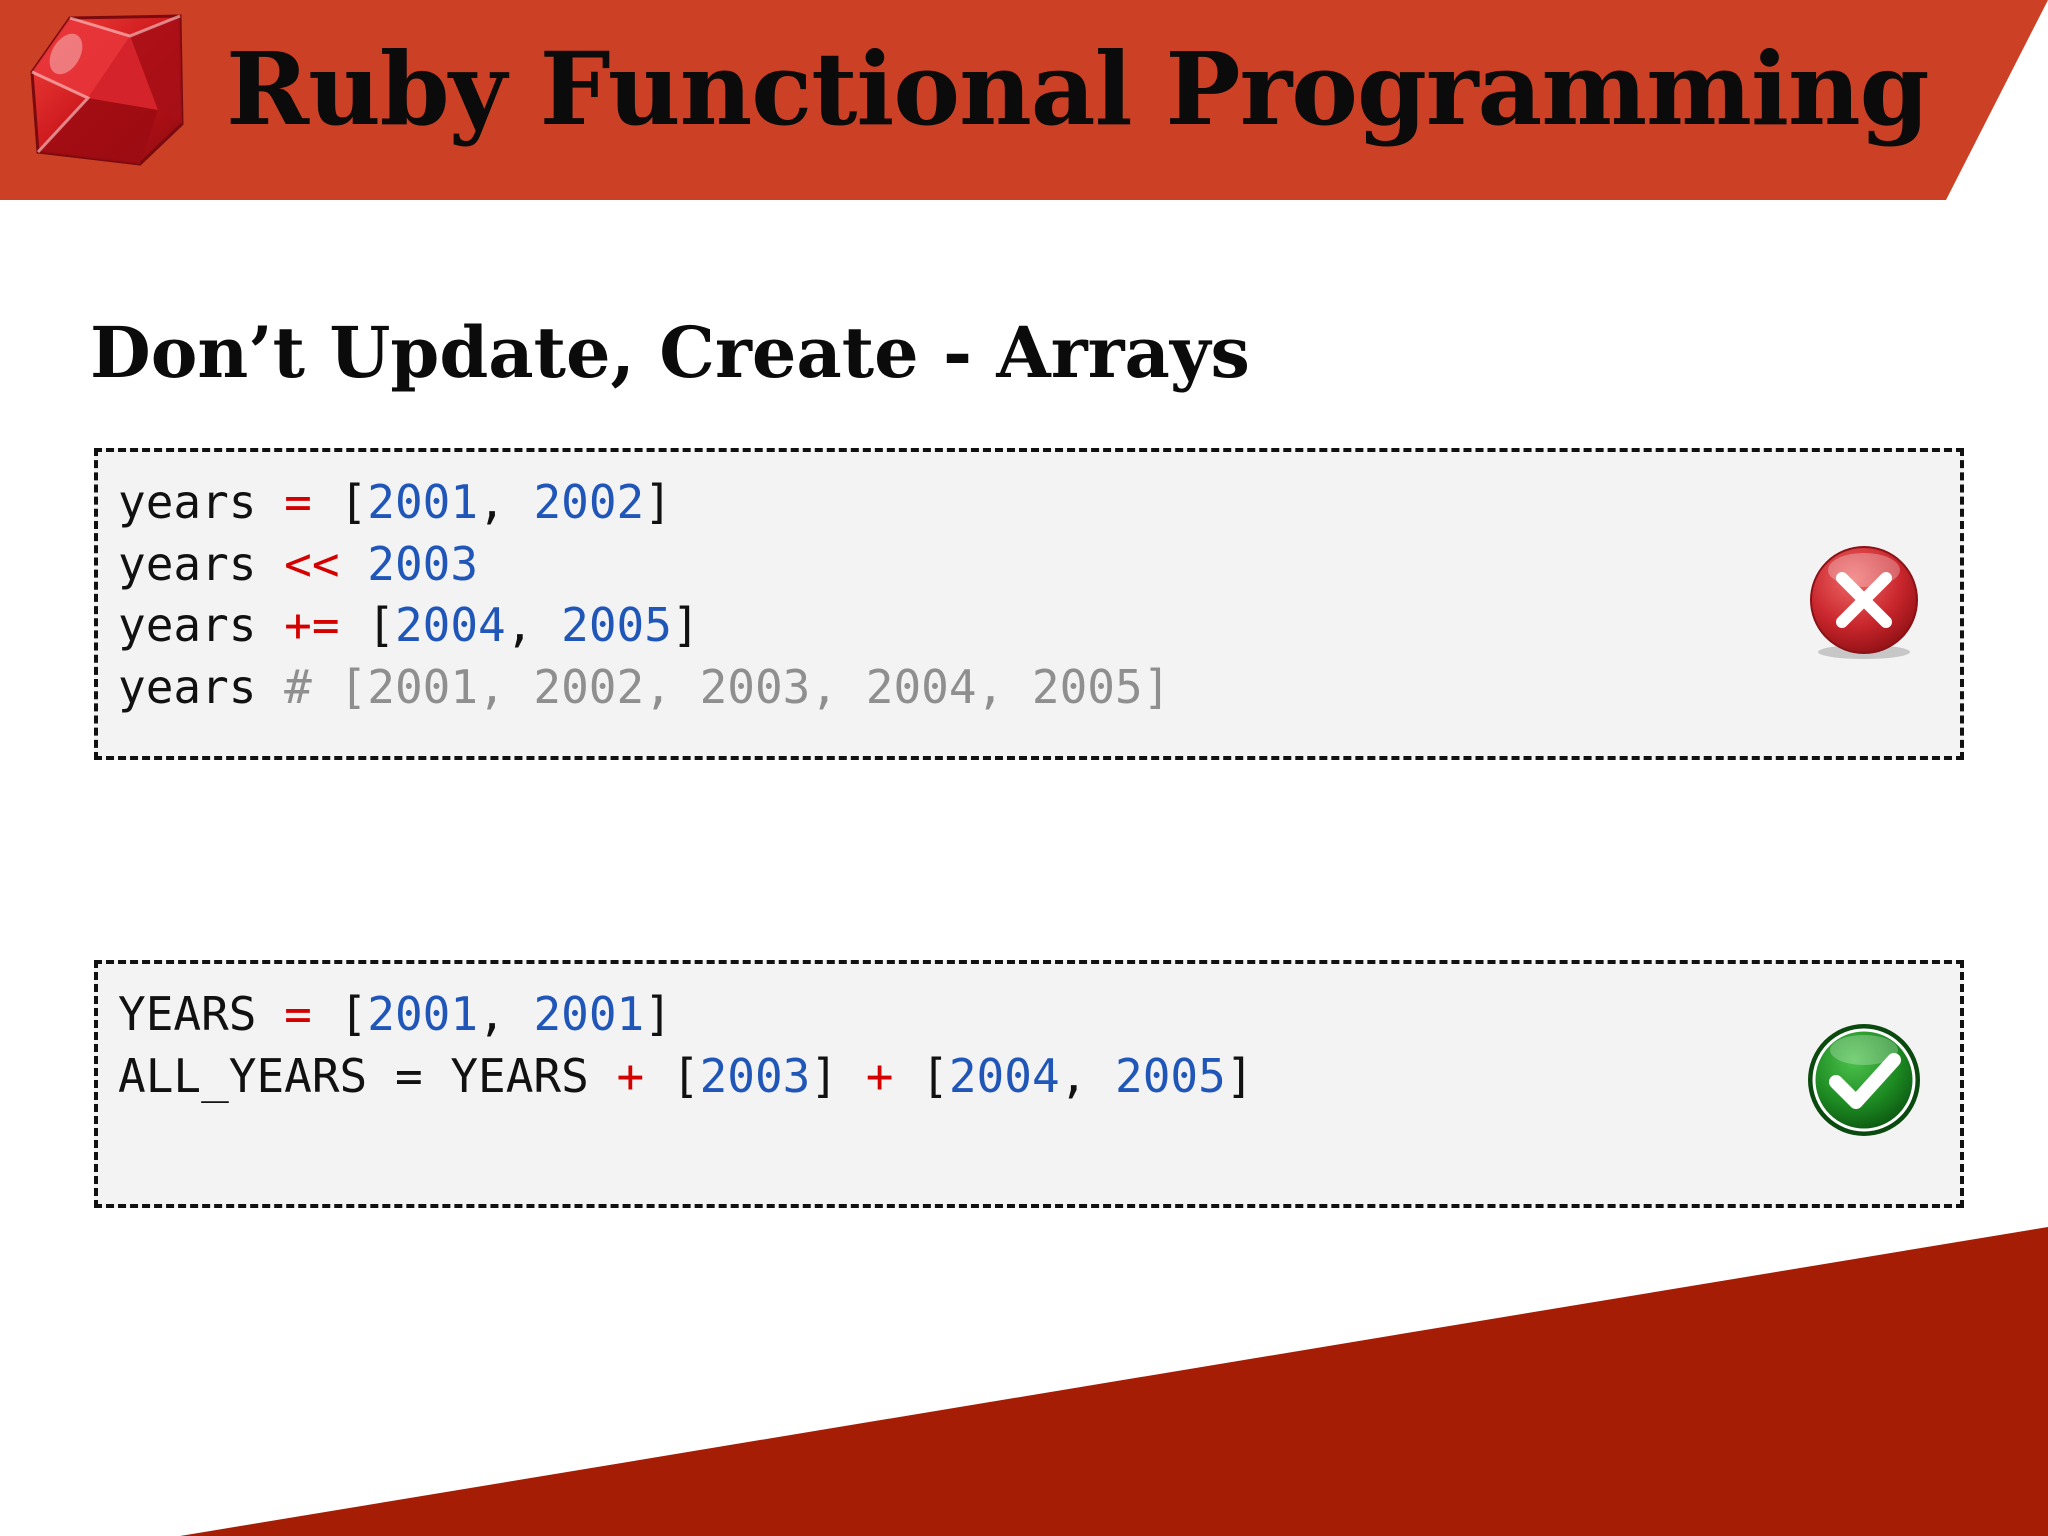 The image size is (2048, 1536). I want to click on code-line: years += [2004, 2005], so click(644, 626).